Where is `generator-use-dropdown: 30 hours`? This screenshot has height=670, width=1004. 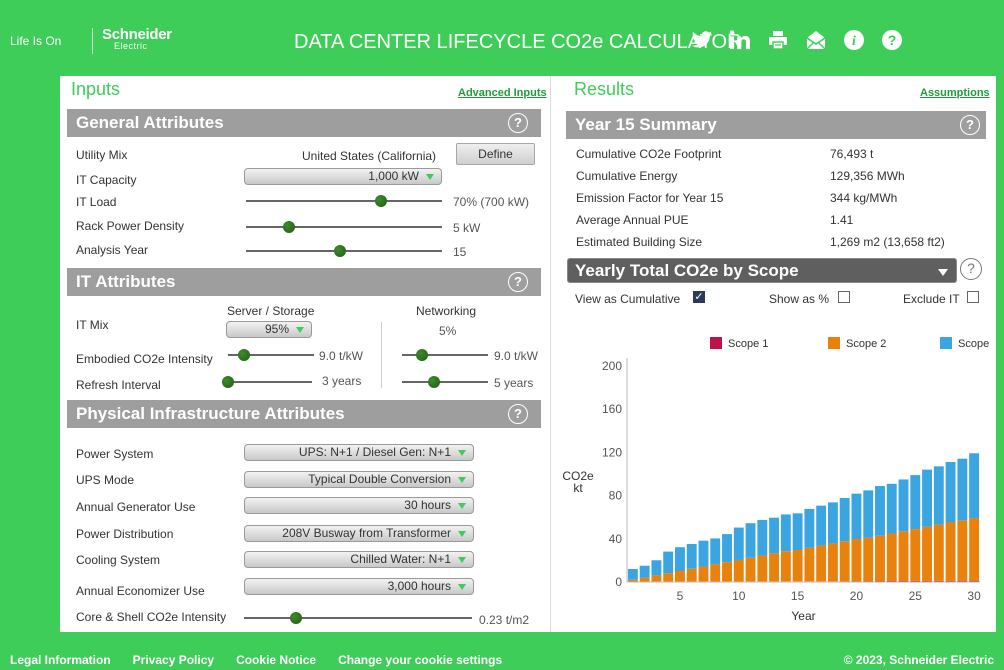 generator-use-dropdown: 30 hours is located at coordinates (359, 505).